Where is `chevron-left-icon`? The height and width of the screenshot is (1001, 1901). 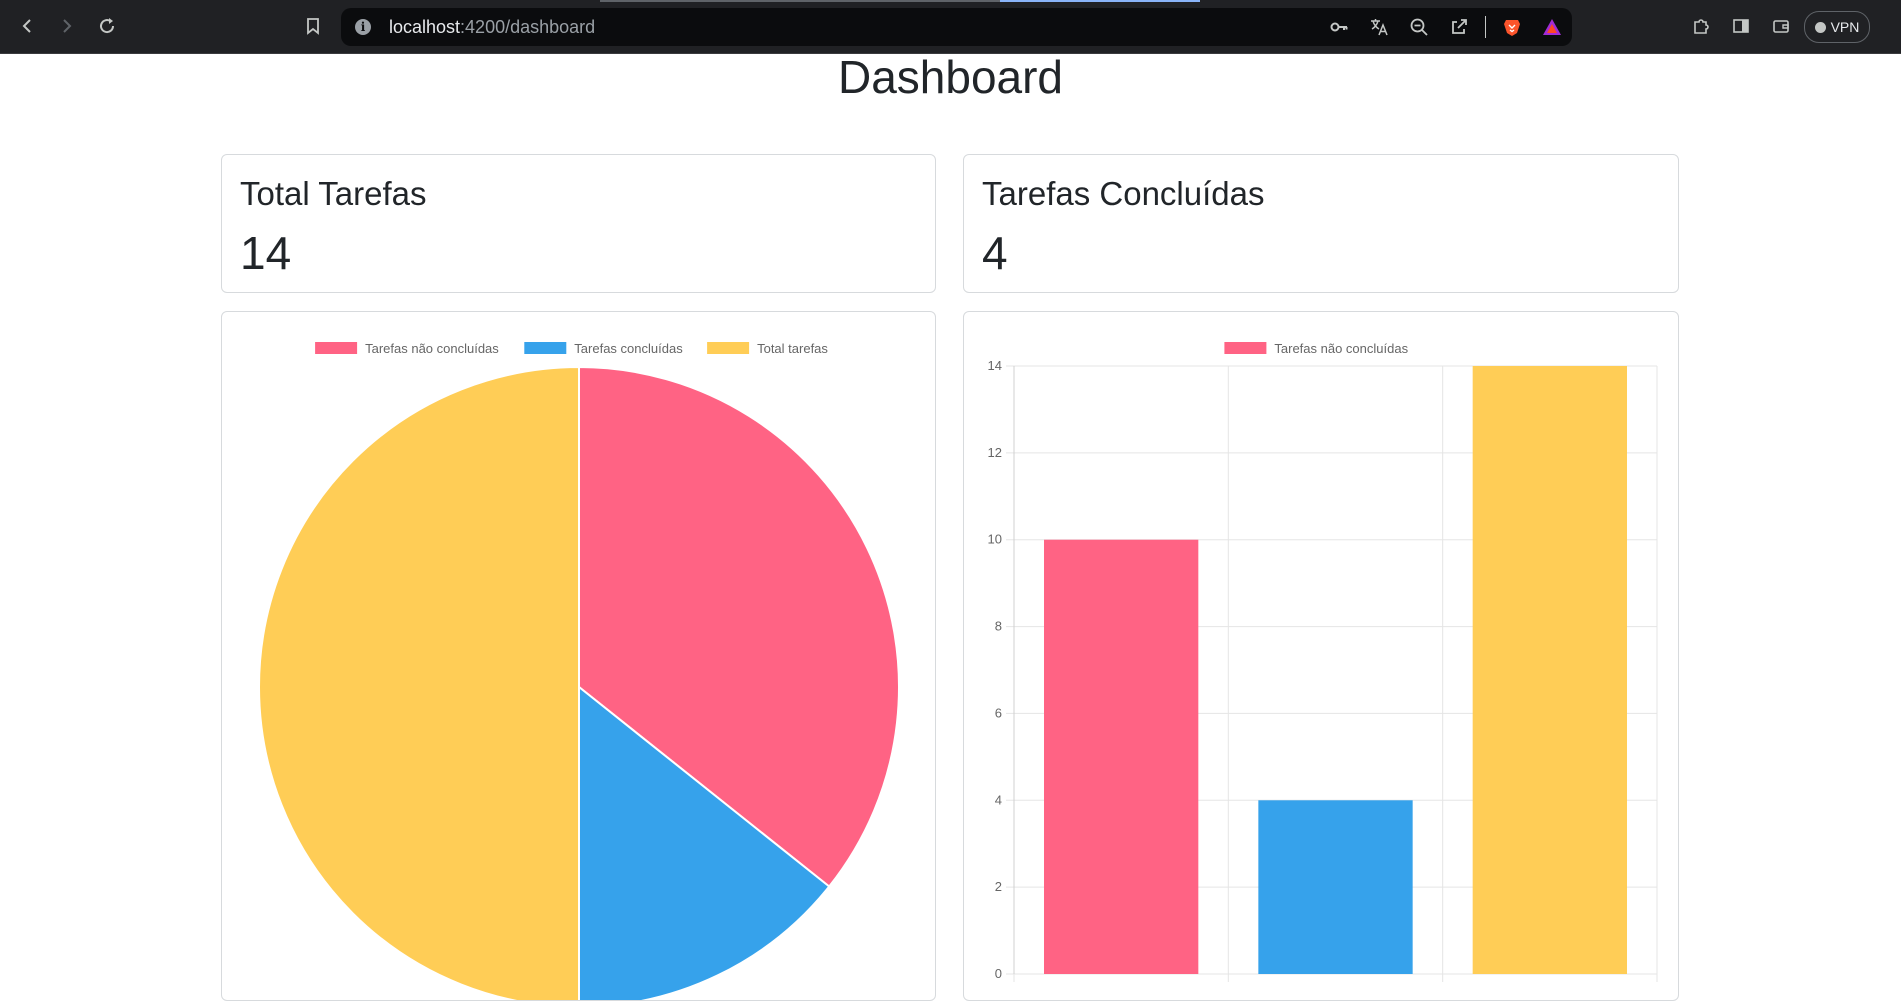
chevron-left-icon is located at coordinates (26, 26).